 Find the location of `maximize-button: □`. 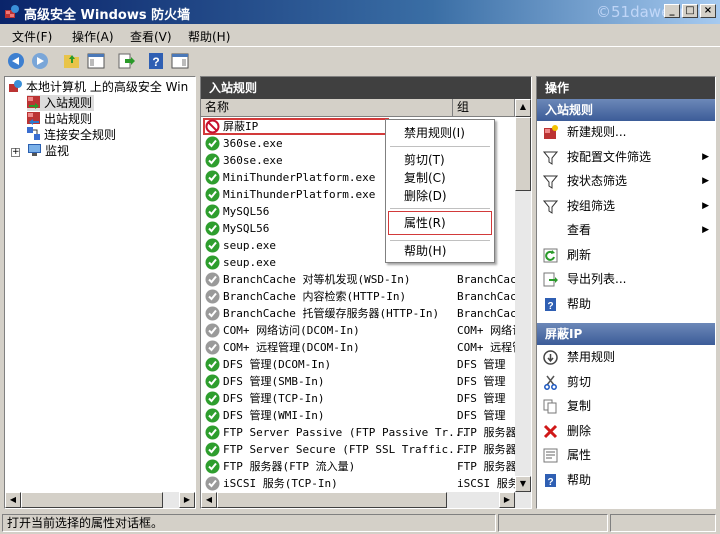

maximize-button: □ is located at coordinates (690, 11).